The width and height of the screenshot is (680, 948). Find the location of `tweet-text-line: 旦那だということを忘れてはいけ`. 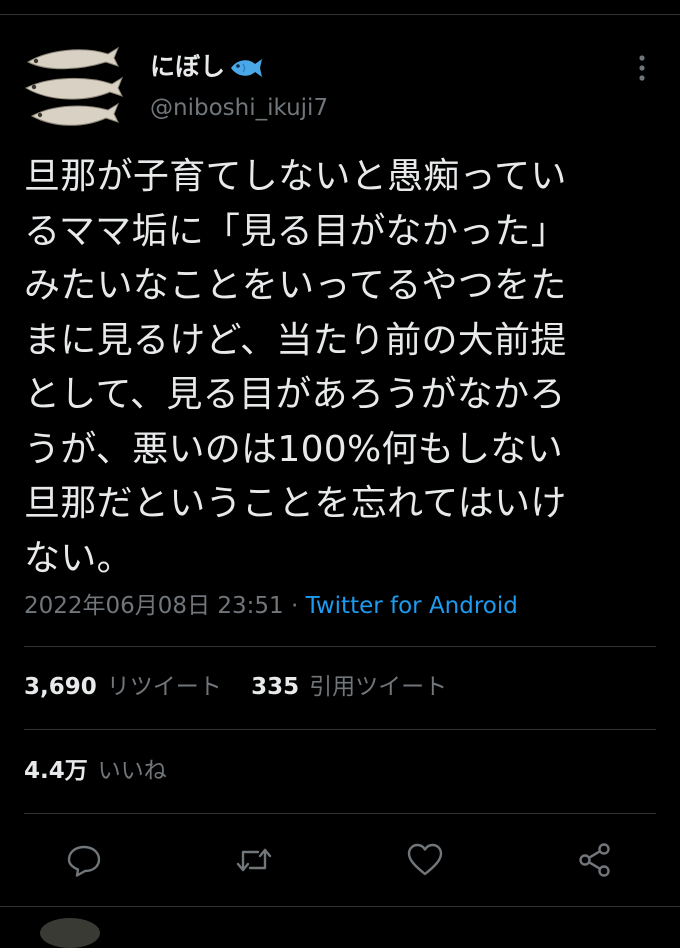

tweet-text-line: 旦那だということを忘れてはいけ is located at coordinates (295, 503).